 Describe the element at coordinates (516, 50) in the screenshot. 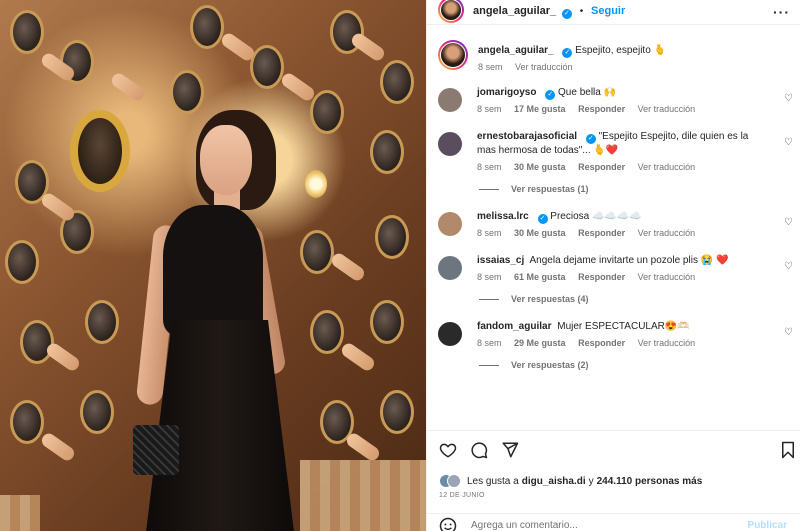

I see `caption-username: angela_aguilar_` at that location.